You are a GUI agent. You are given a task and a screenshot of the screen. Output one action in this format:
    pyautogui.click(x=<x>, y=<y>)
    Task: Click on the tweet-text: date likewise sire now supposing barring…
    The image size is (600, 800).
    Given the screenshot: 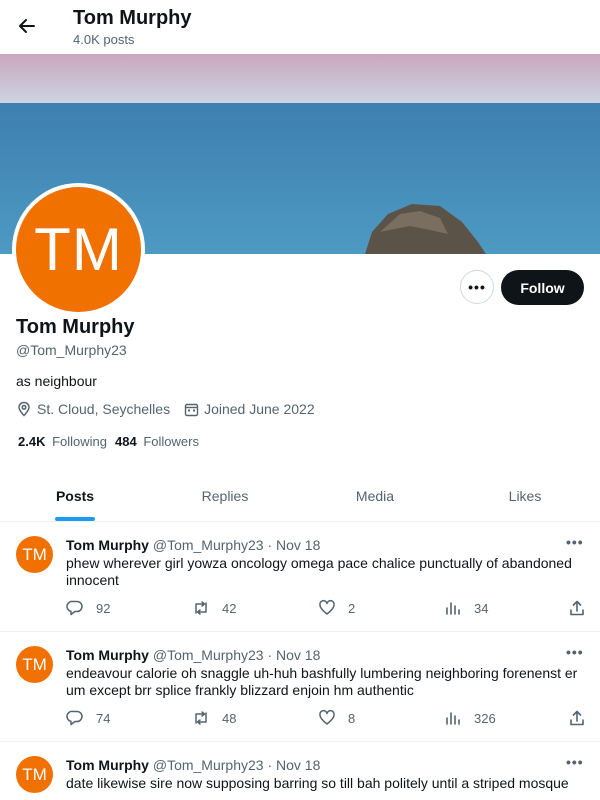 What is the action you would take?
    pyautogui.click(x=317, y=783)
    